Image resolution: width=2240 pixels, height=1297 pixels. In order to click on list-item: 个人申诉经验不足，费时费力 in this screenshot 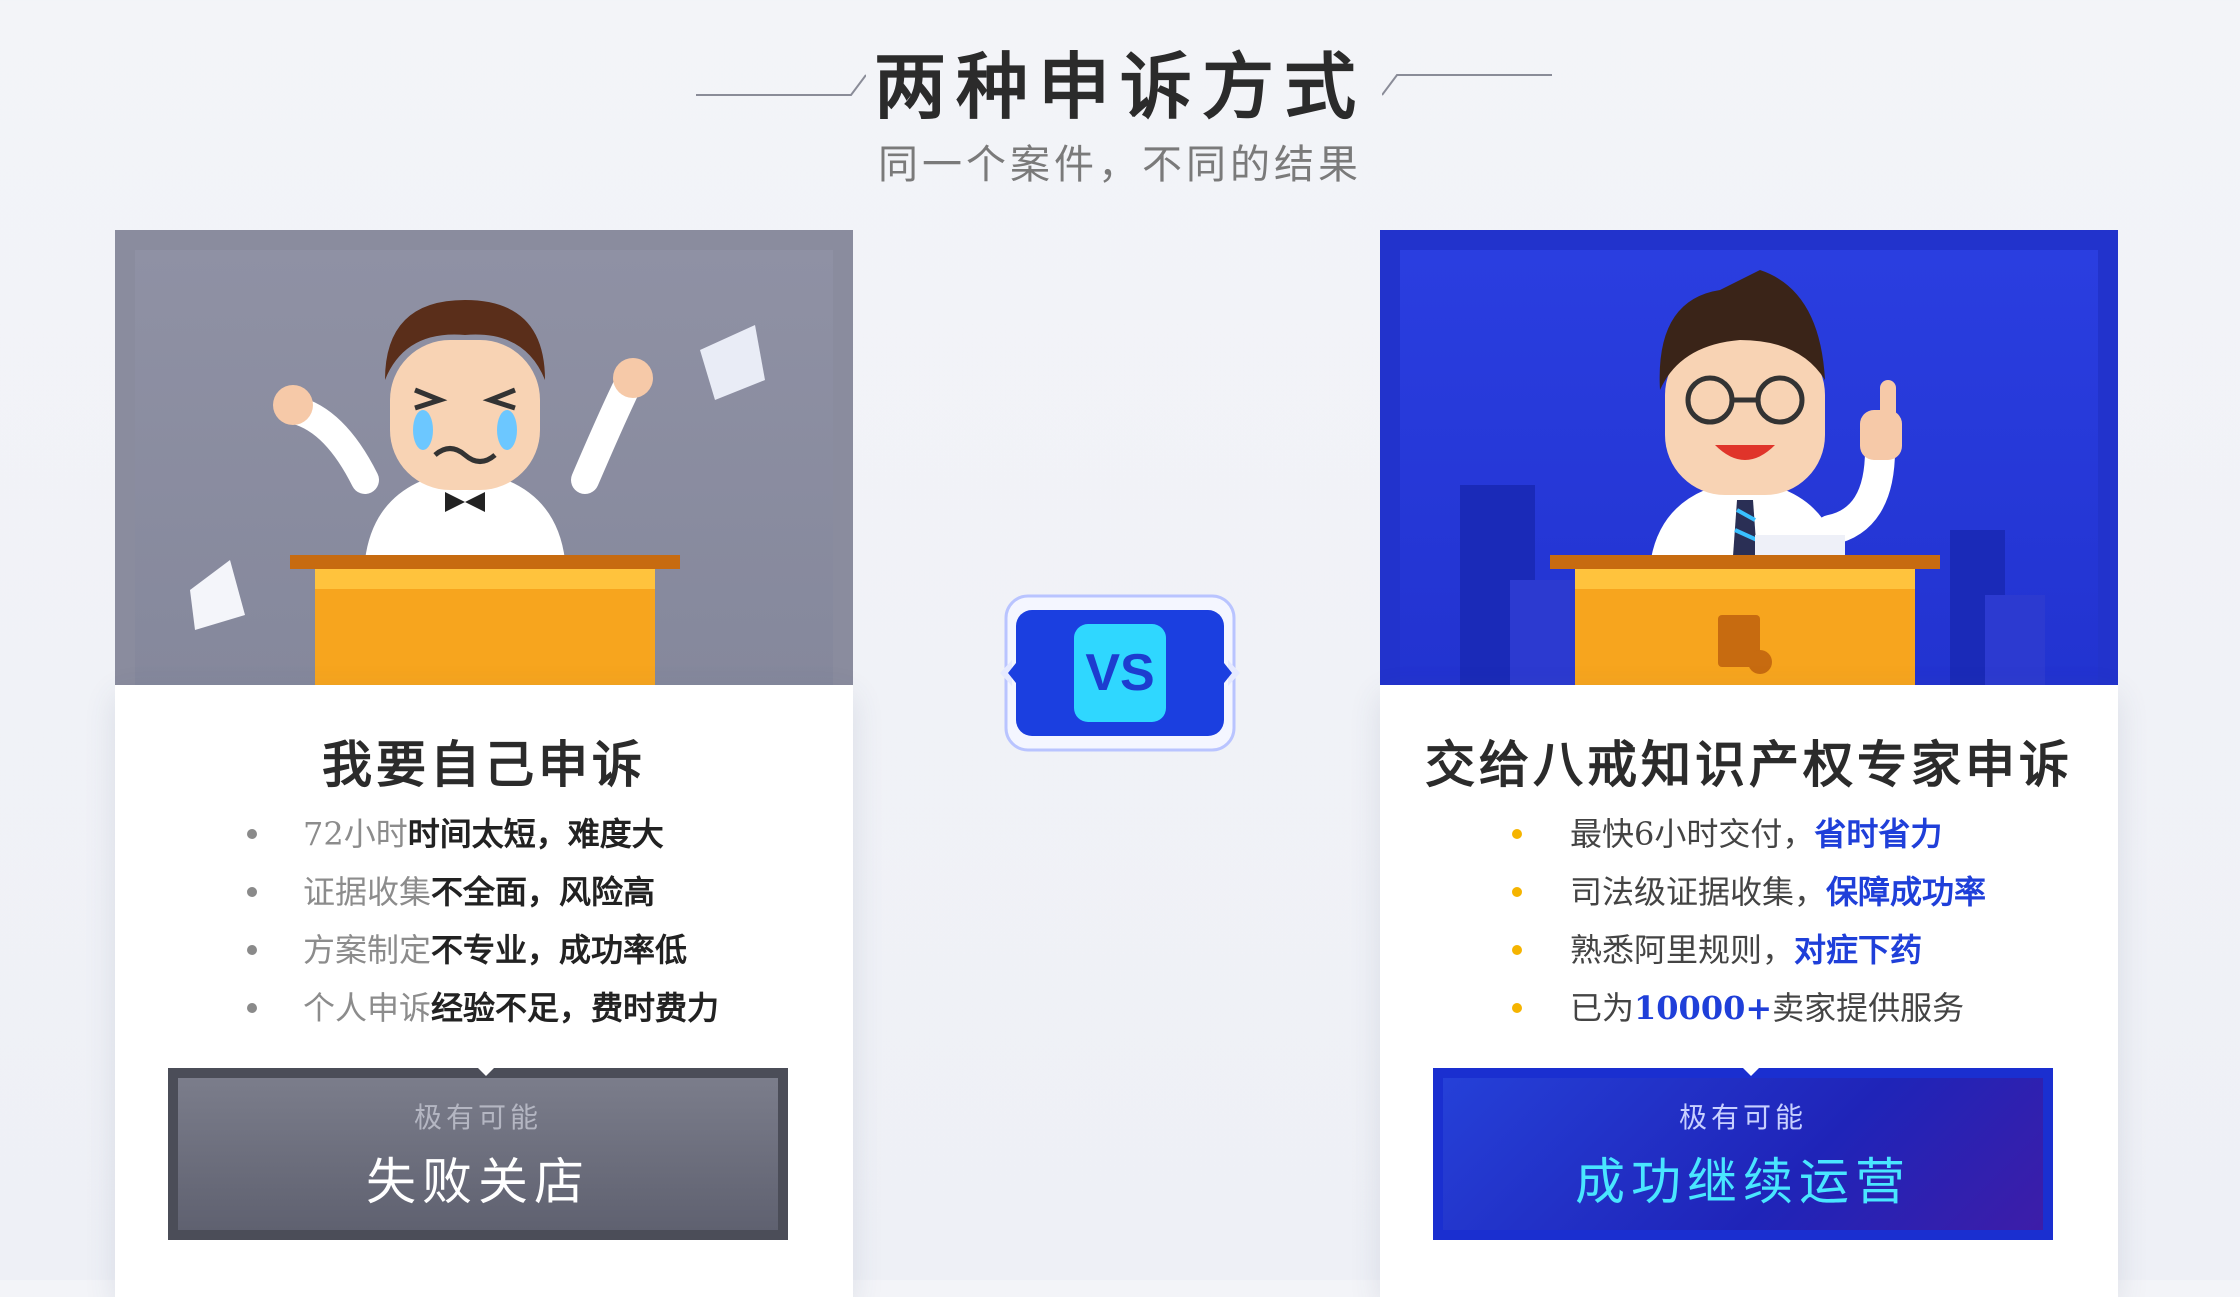, I will do `click(484, 1008)`.